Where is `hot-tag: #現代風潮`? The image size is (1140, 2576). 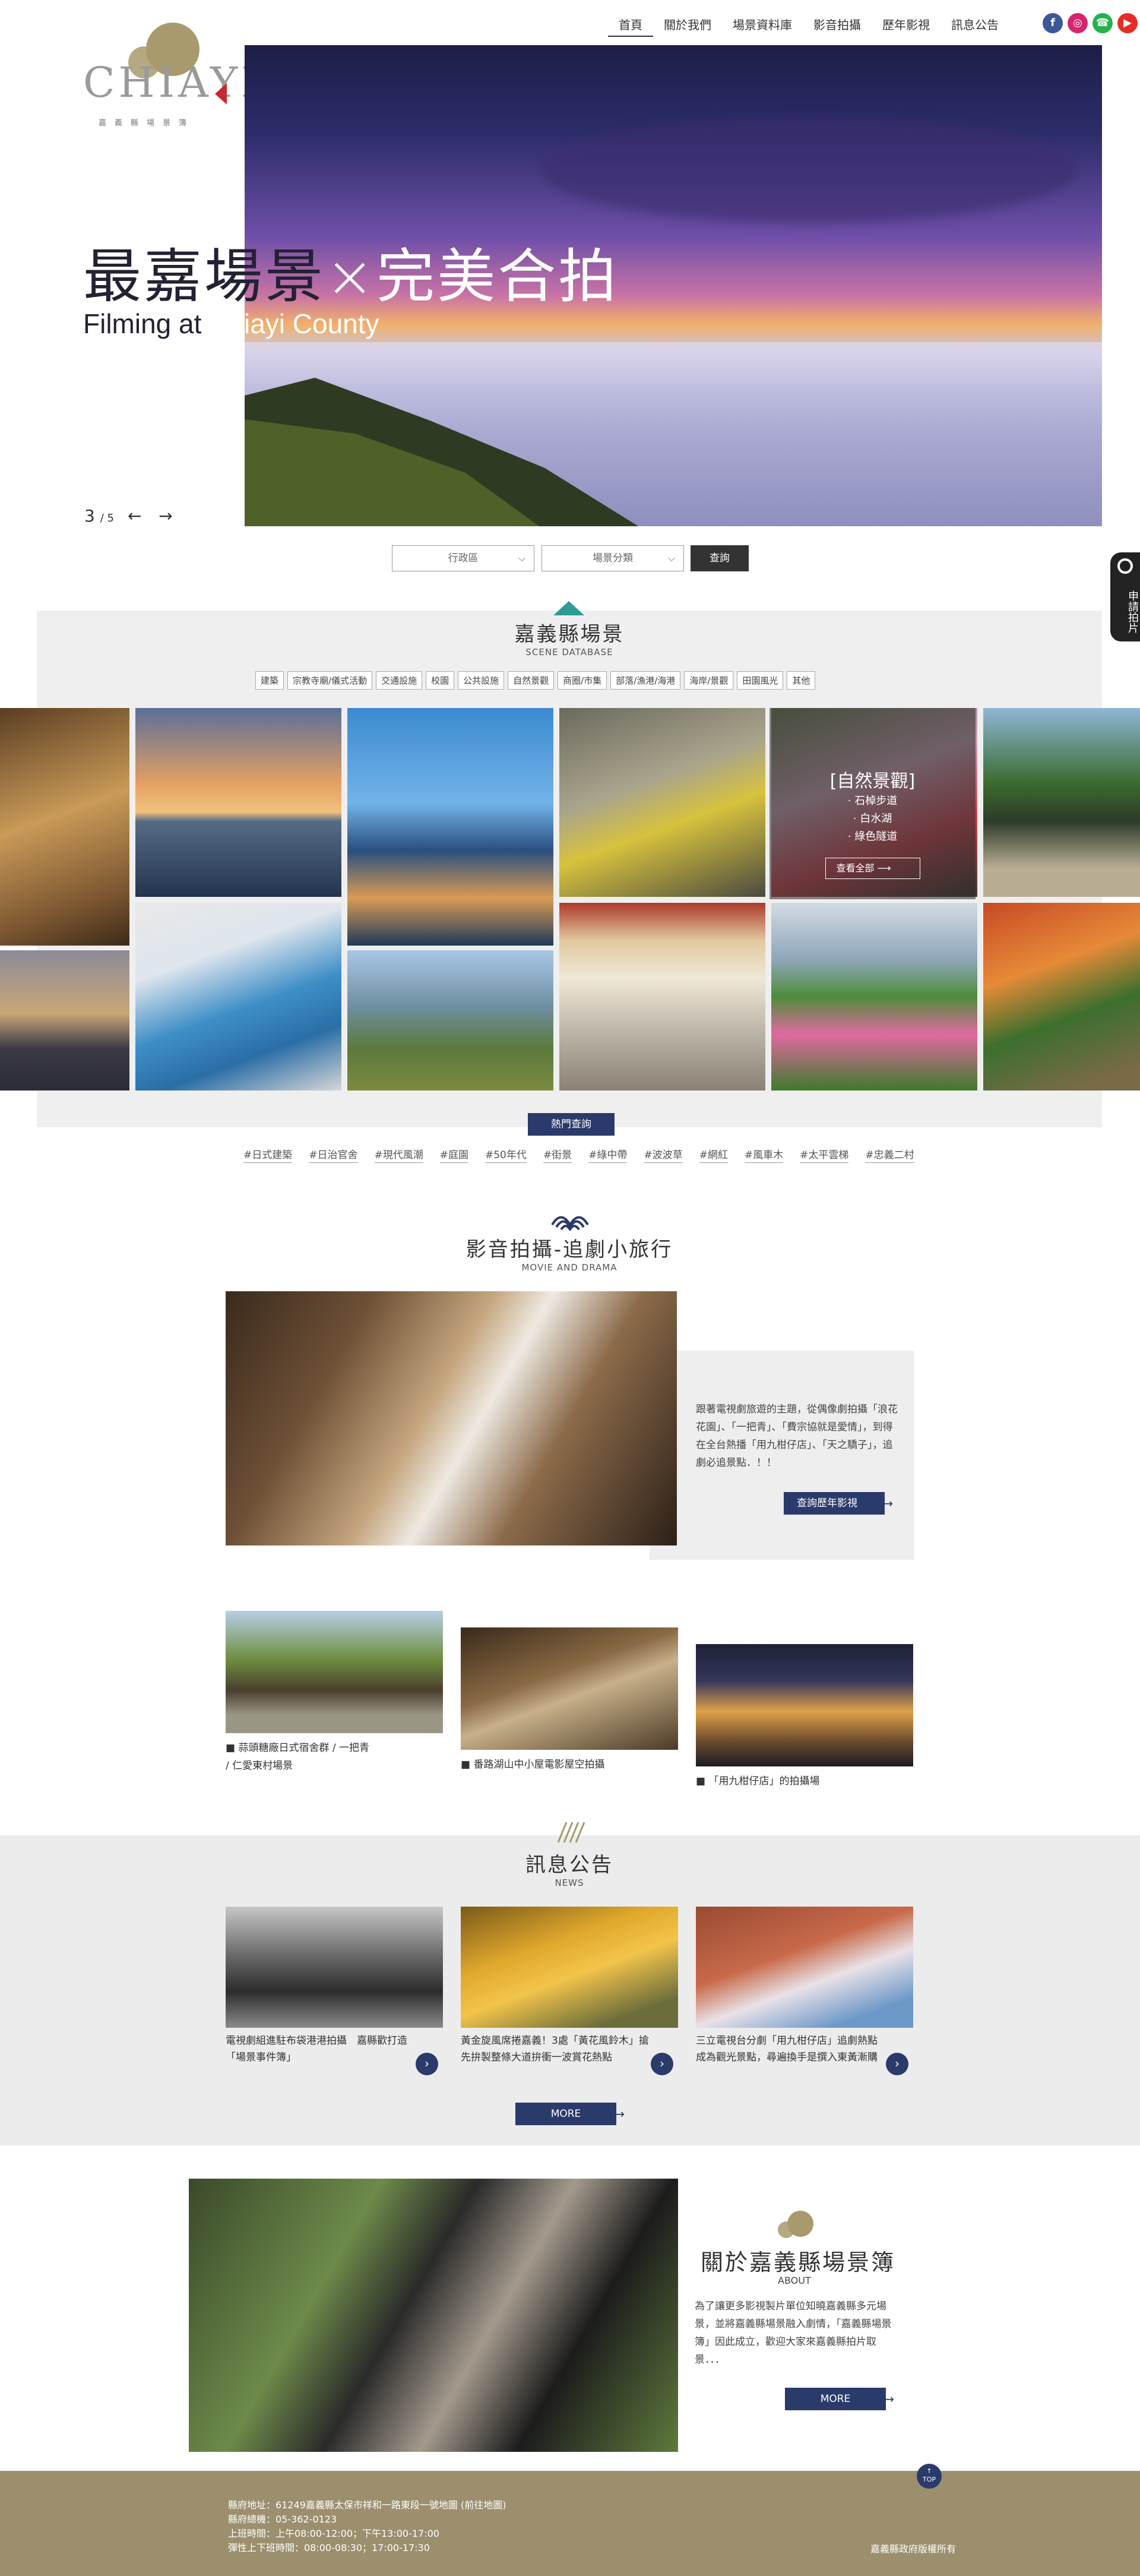
hot-tag: #現代風潮 is located at coordinates (398, 1154).